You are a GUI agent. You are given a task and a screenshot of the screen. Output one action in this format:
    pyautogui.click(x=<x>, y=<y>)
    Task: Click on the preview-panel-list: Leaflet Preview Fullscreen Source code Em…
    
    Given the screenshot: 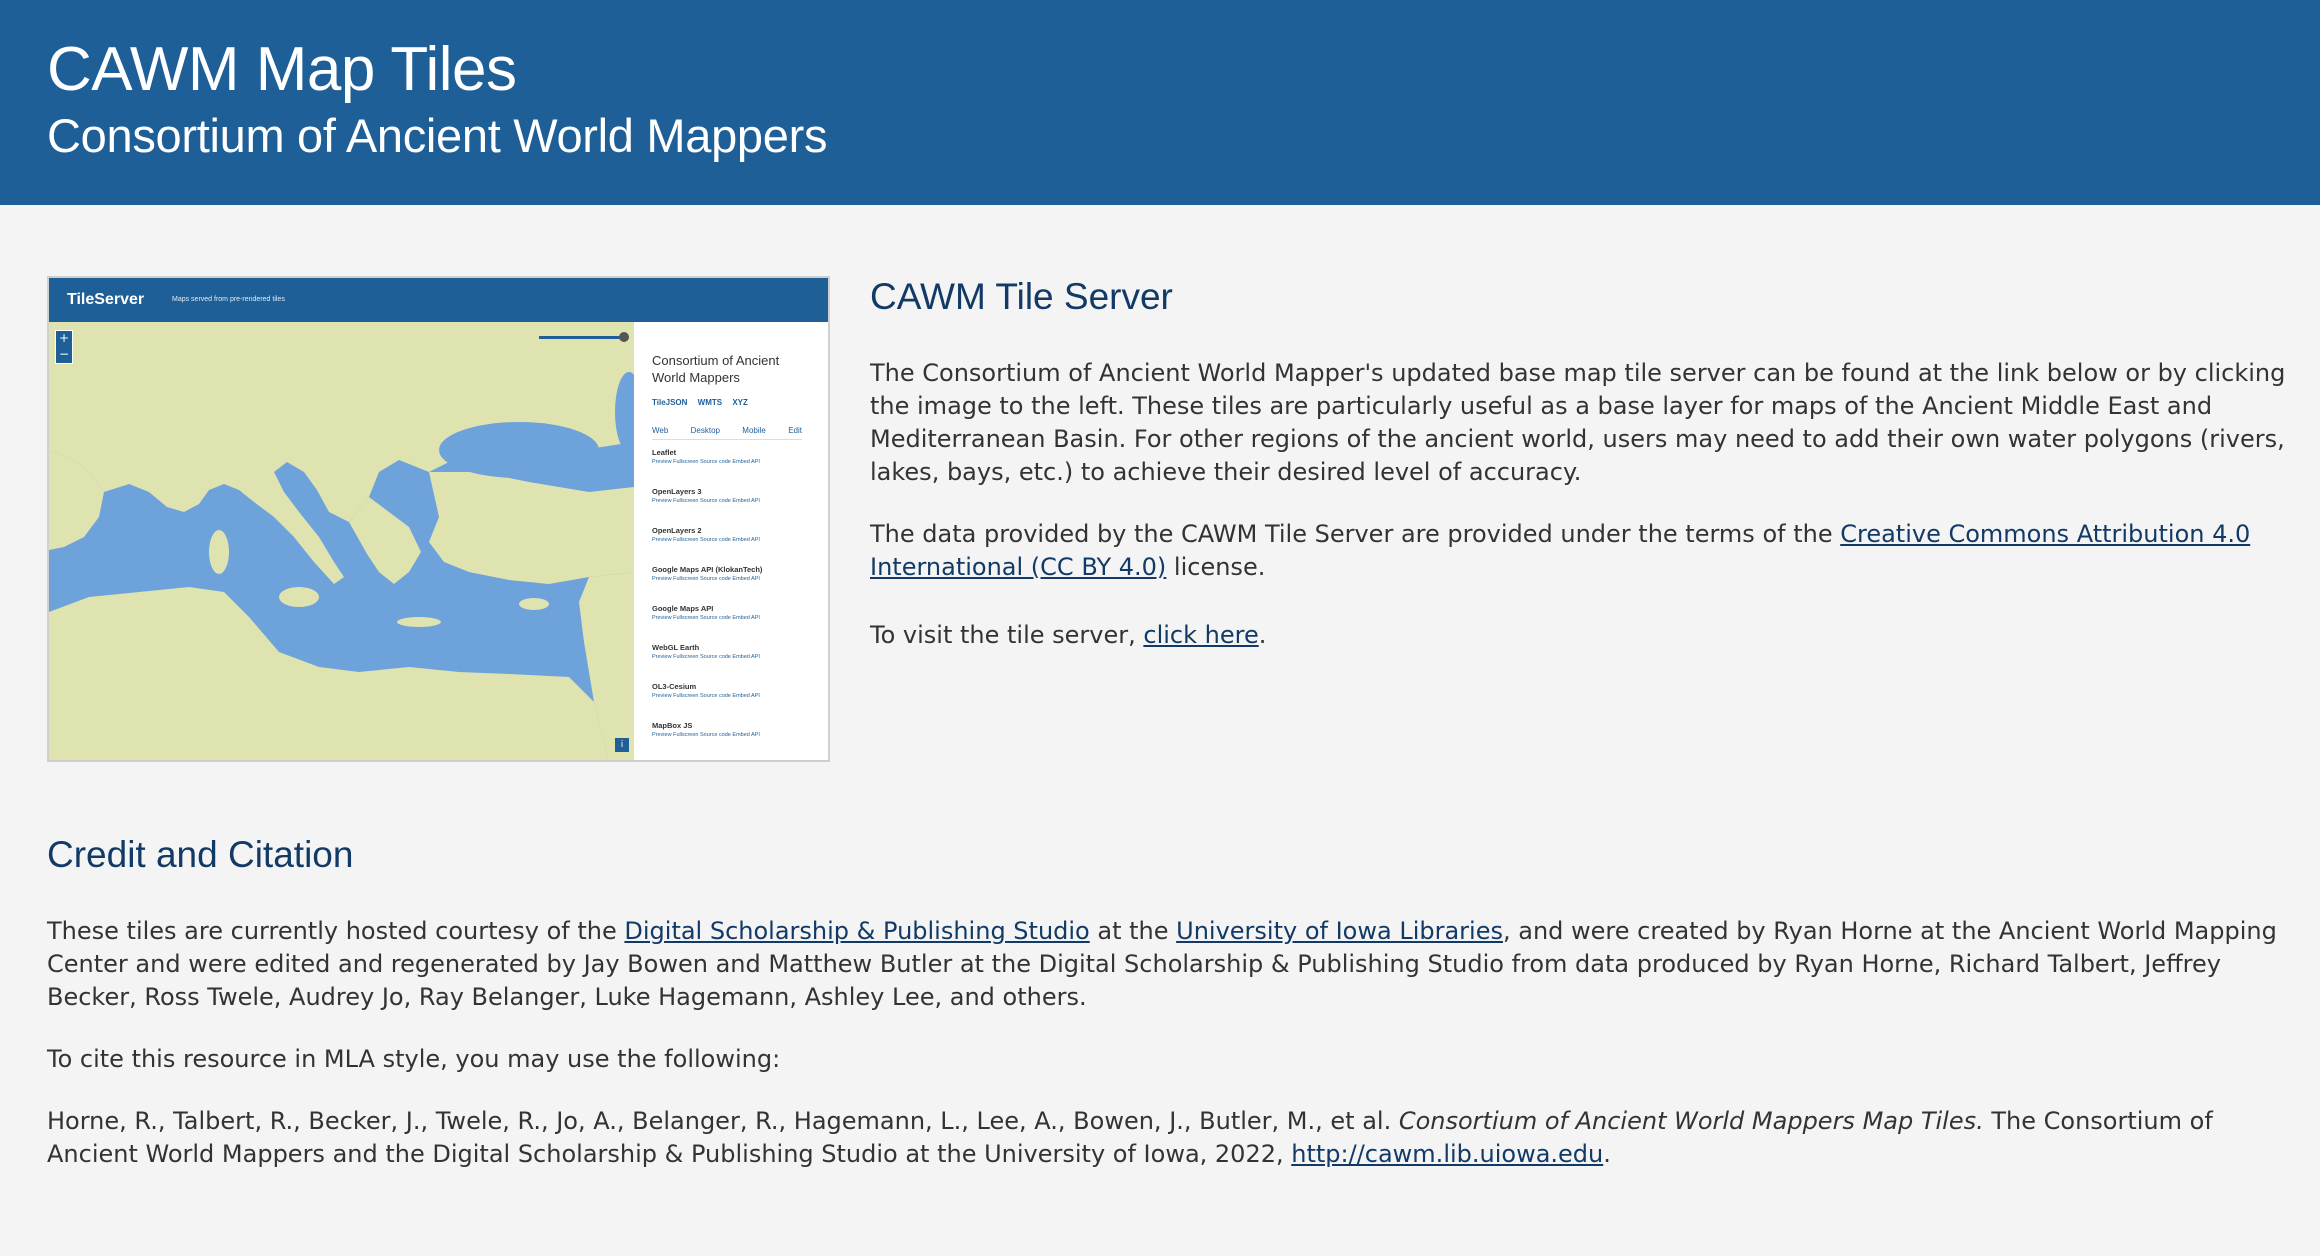 What is the action you would take?
    pyautogui.click(x=732, y=604)
    